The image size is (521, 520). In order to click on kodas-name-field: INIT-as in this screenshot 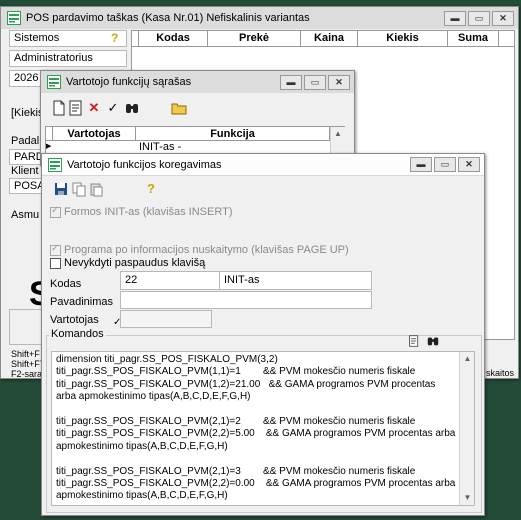, I will do `click(295, 280)`.